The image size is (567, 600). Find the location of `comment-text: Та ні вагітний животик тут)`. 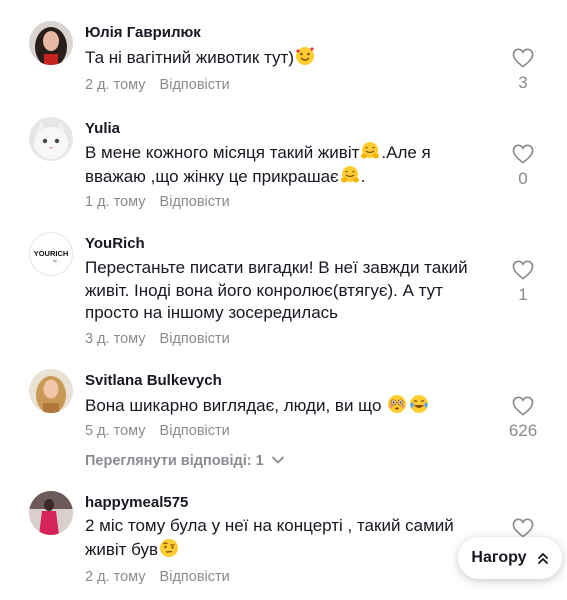

comment-text: Та ні вагітний животик тут) is located at coordinates (285, 58).